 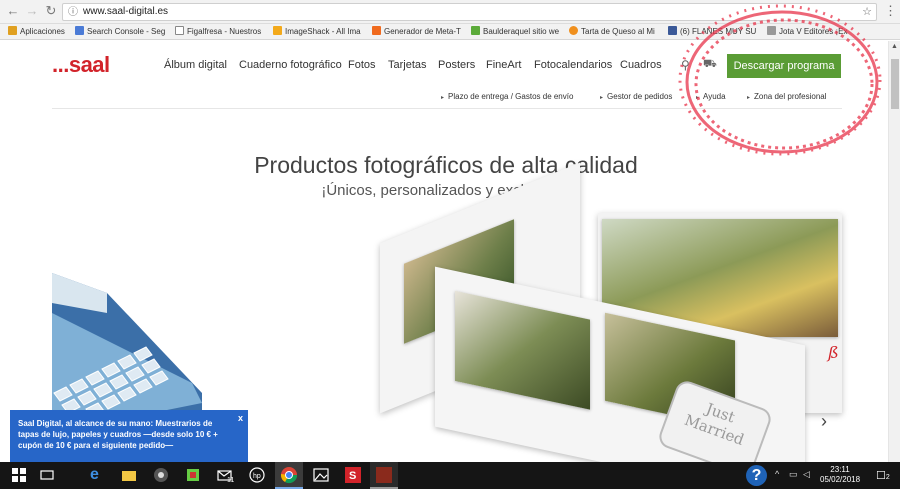 I want to click on carousel-next-icon: ›, so click(x=824, y=421).